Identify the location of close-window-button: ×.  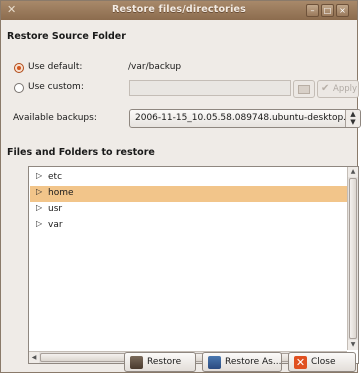
(342, 10).